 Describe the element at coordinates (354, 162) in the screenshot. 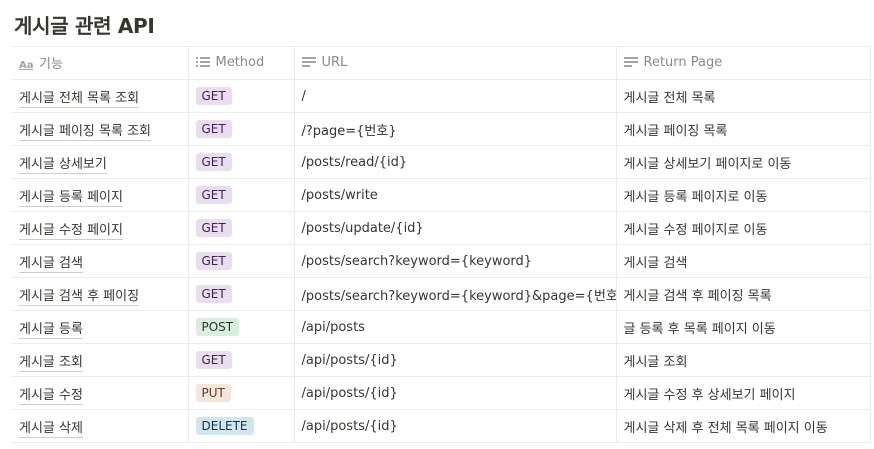

I see `row-url: /posts/read/{id}` at that location.